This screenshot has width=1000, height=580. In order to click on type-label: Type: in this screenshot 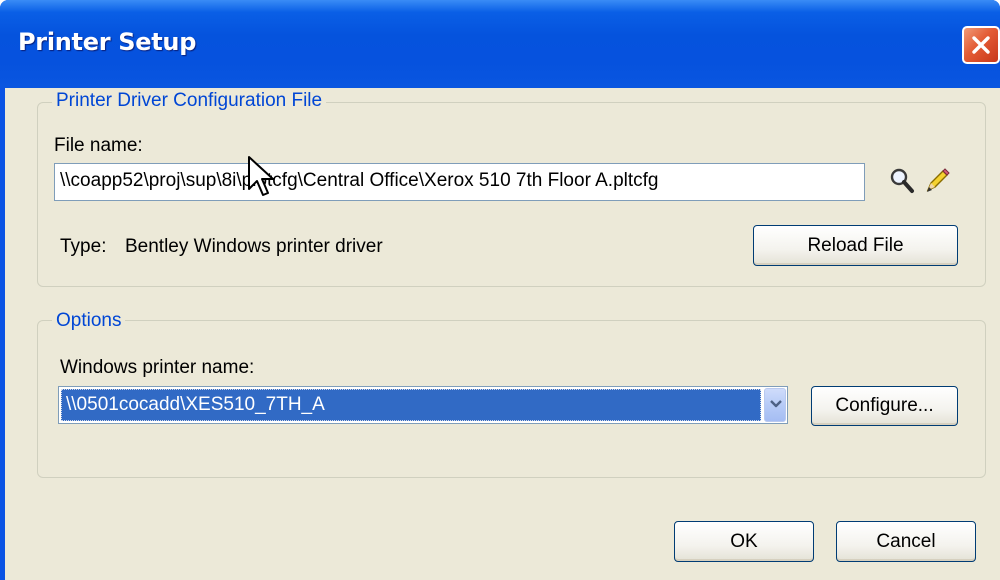, I will do `click(83, 246)`.